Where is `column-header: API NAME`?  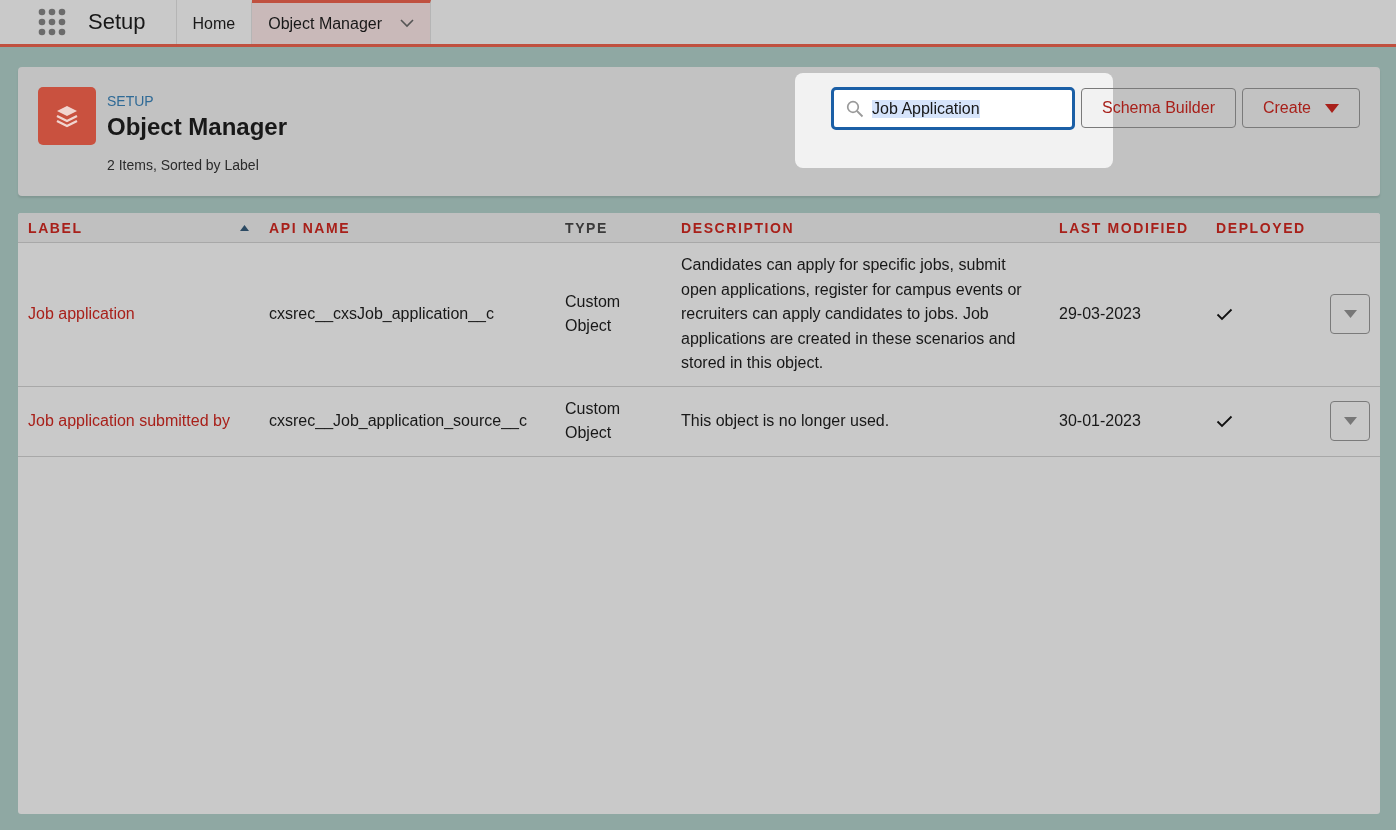
column-header: API NAME is located at coordinates (310, 227).